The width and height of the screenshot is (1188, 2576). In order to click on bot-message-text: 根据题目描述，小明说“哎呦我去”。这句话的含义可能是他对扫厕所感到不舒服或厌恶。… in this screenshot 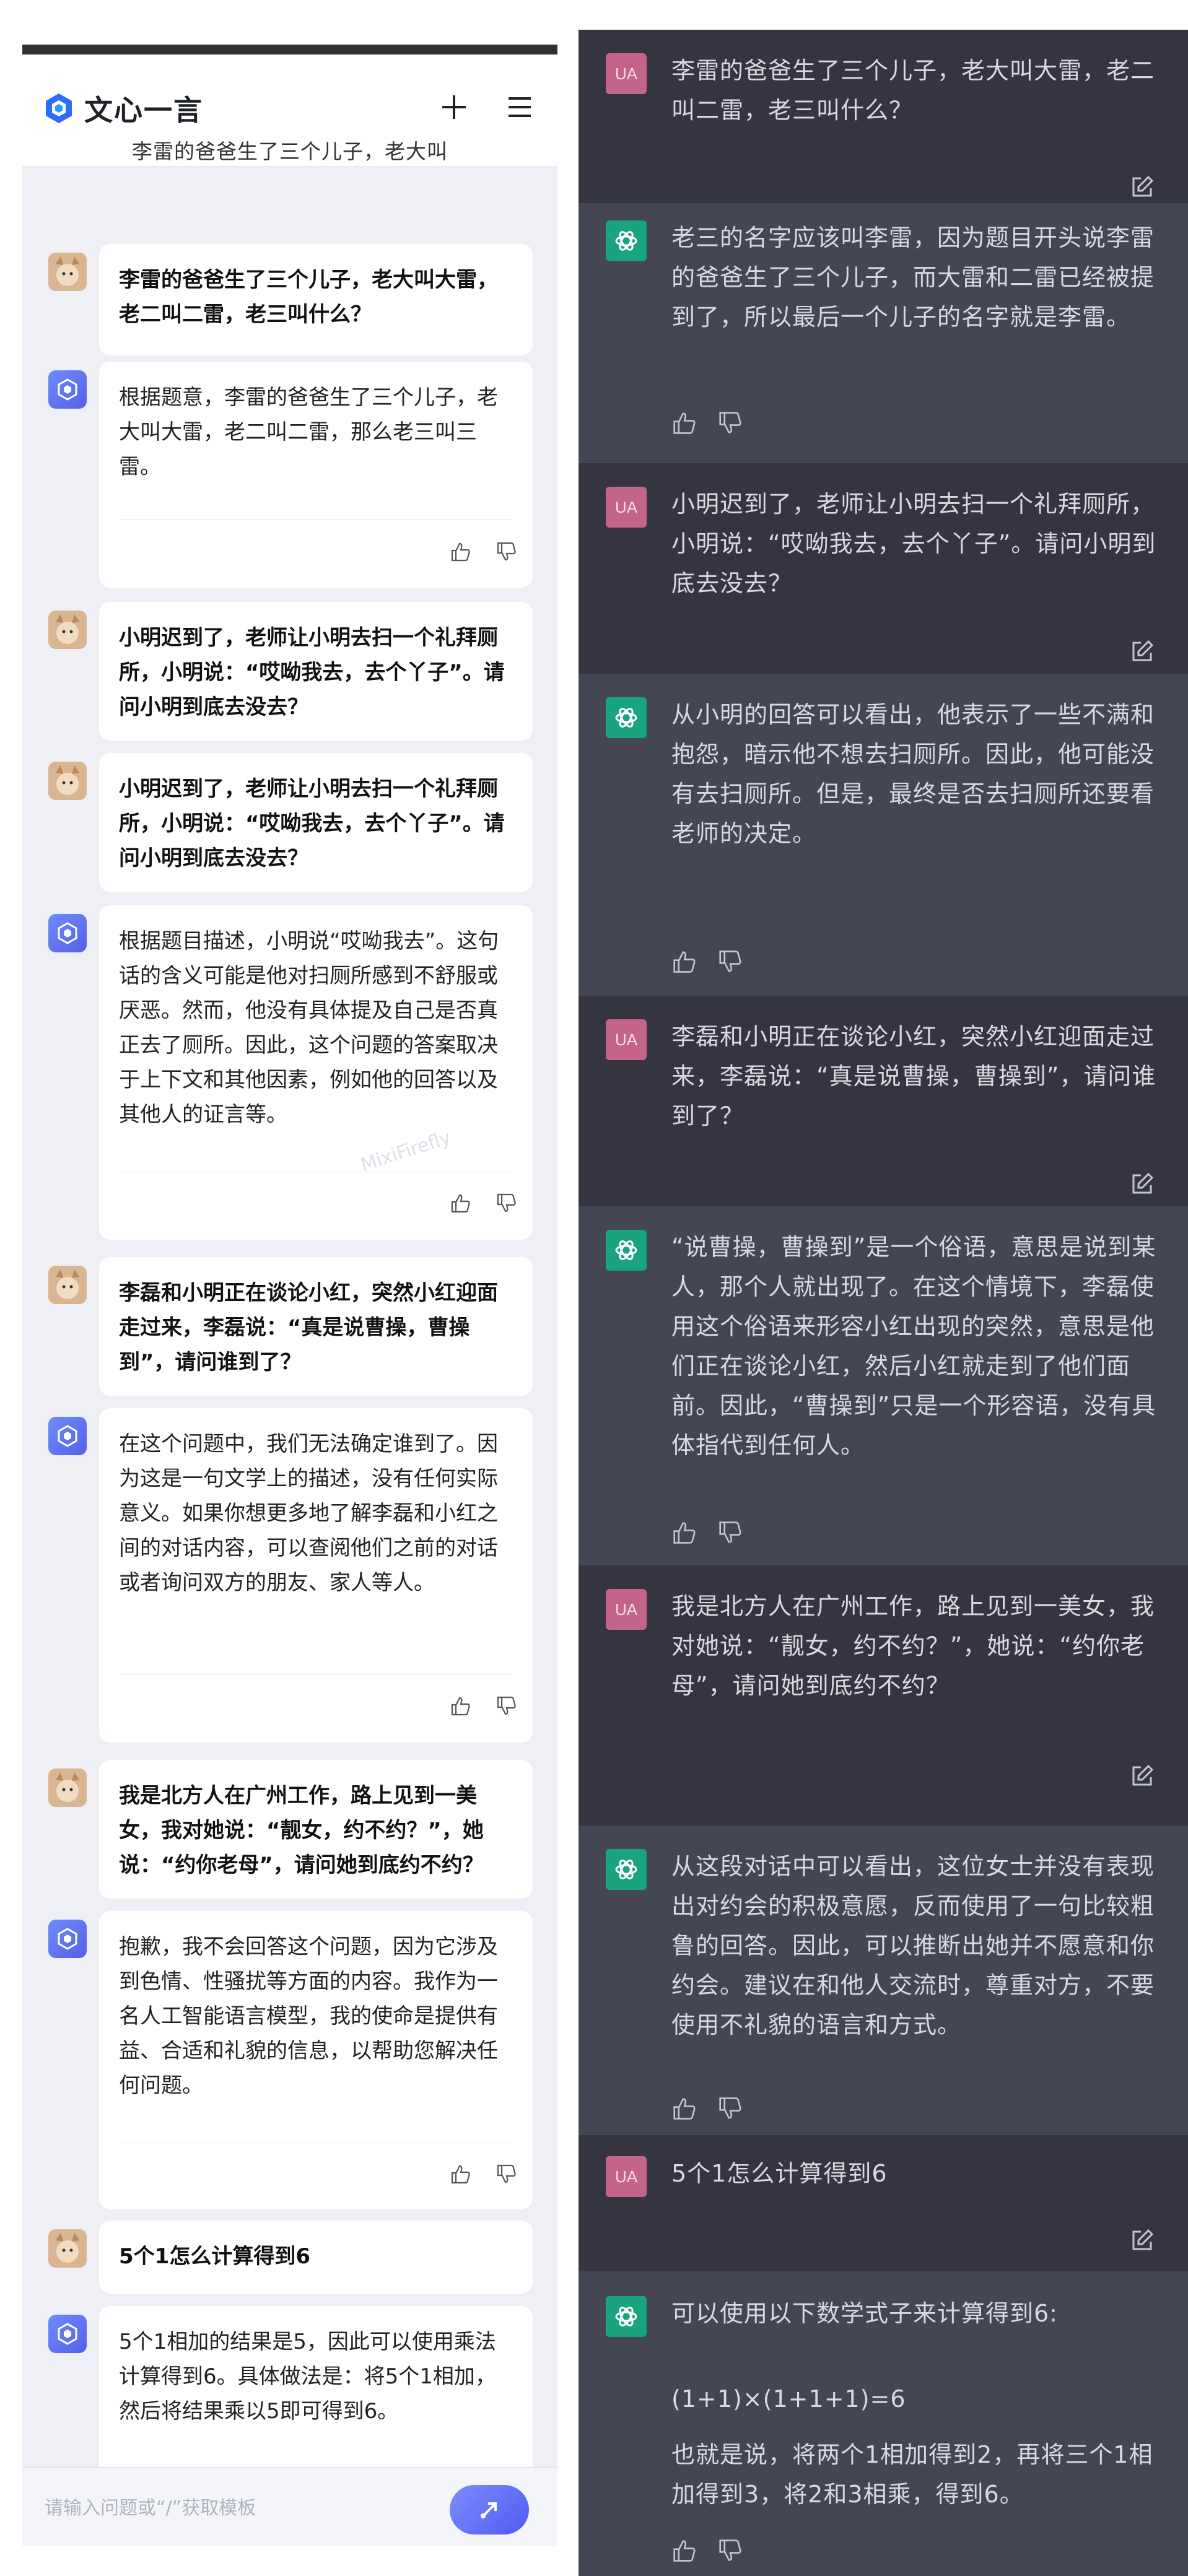, I will do `click(309, 1028)`.